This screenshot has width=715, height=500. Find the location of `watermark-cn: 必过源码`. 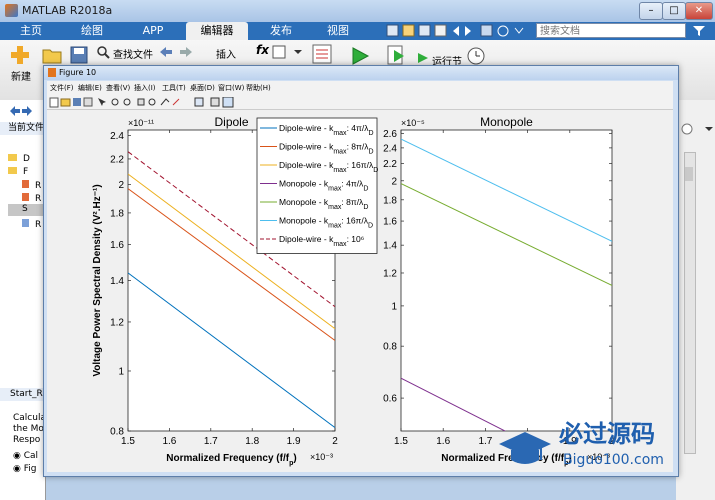

watermark-cn: 必过源码 is located at coordinates (607, 434).